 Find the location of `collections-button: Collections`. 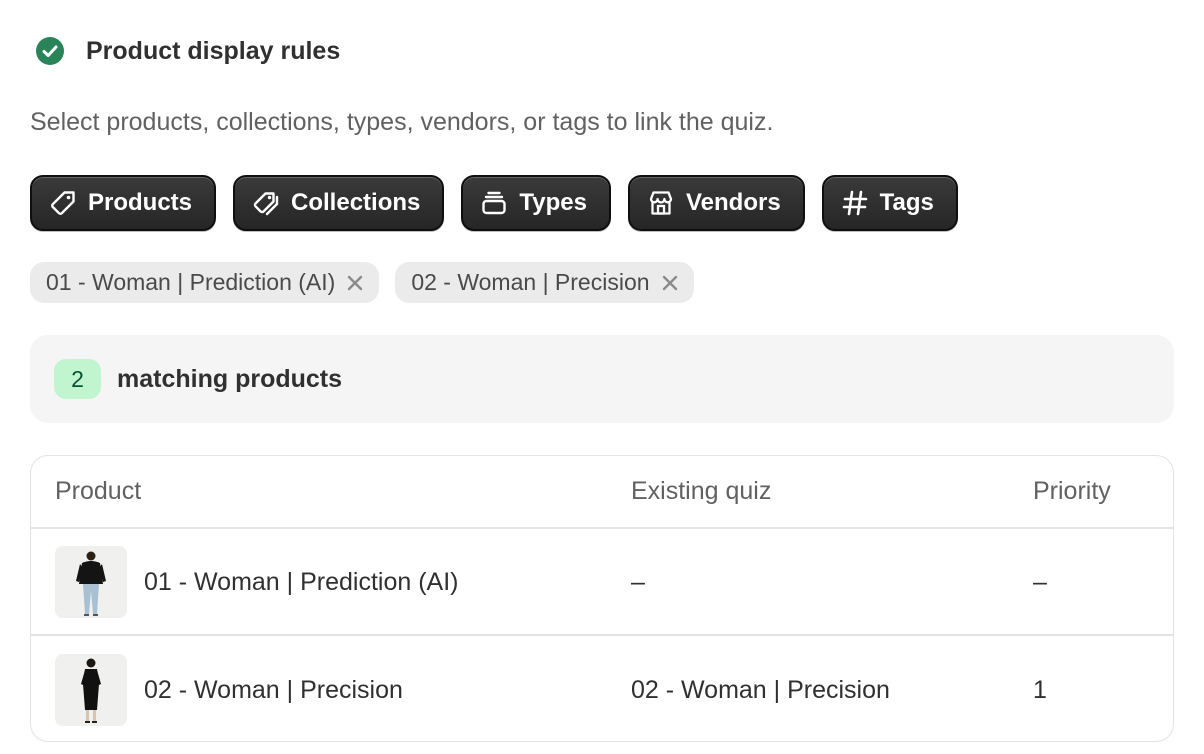

collections-button: Collections is located at coordinates (339, 203).